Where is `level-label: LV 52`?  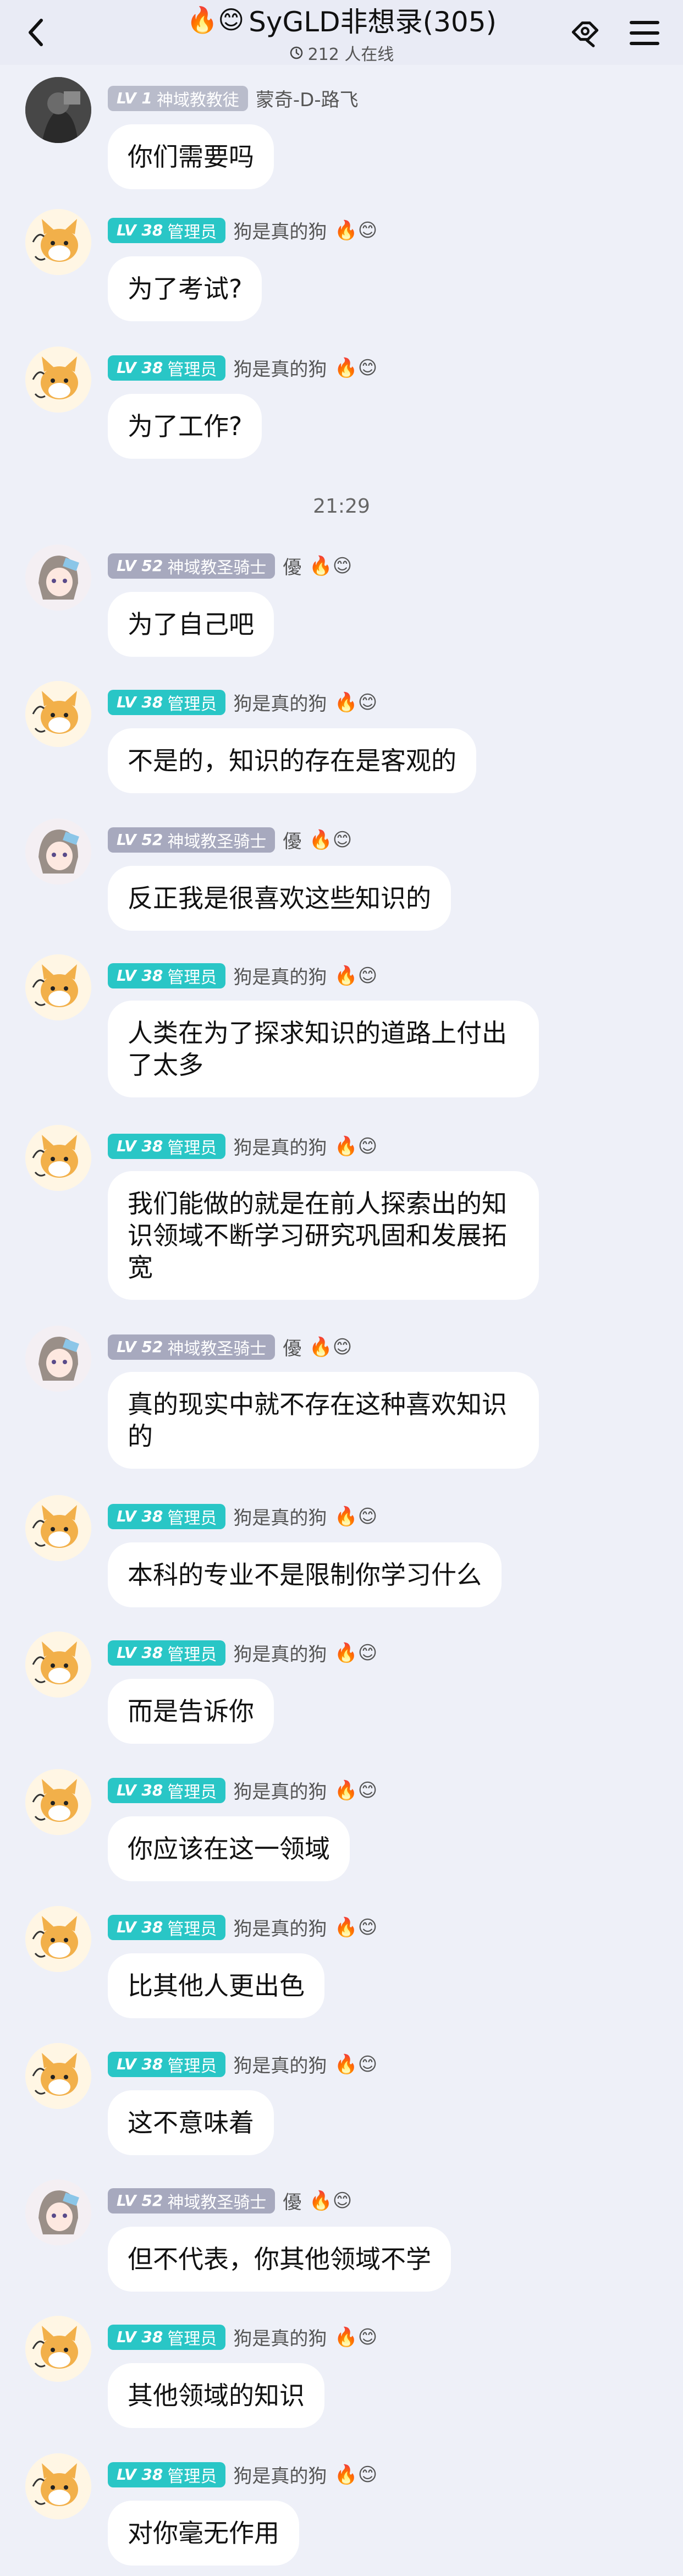
level-label: LV 52 is located at coordinates (140, 840).